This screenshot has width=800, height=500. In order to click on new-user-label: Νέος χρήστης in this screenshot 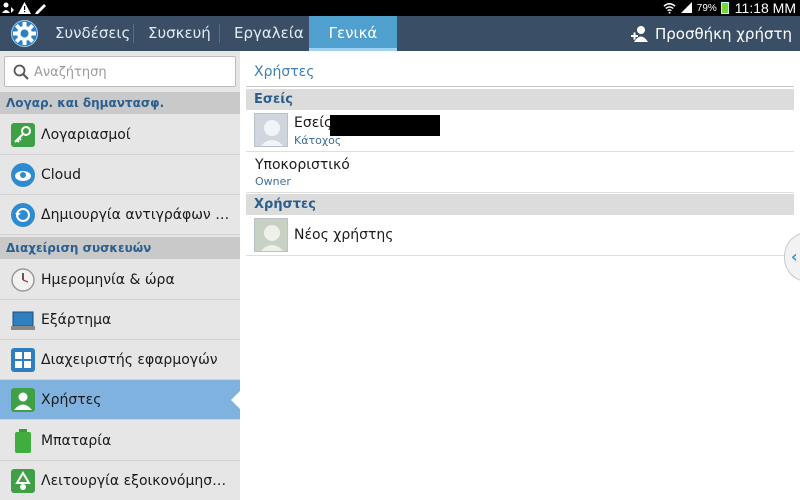, I will do `click(344, 235)`.